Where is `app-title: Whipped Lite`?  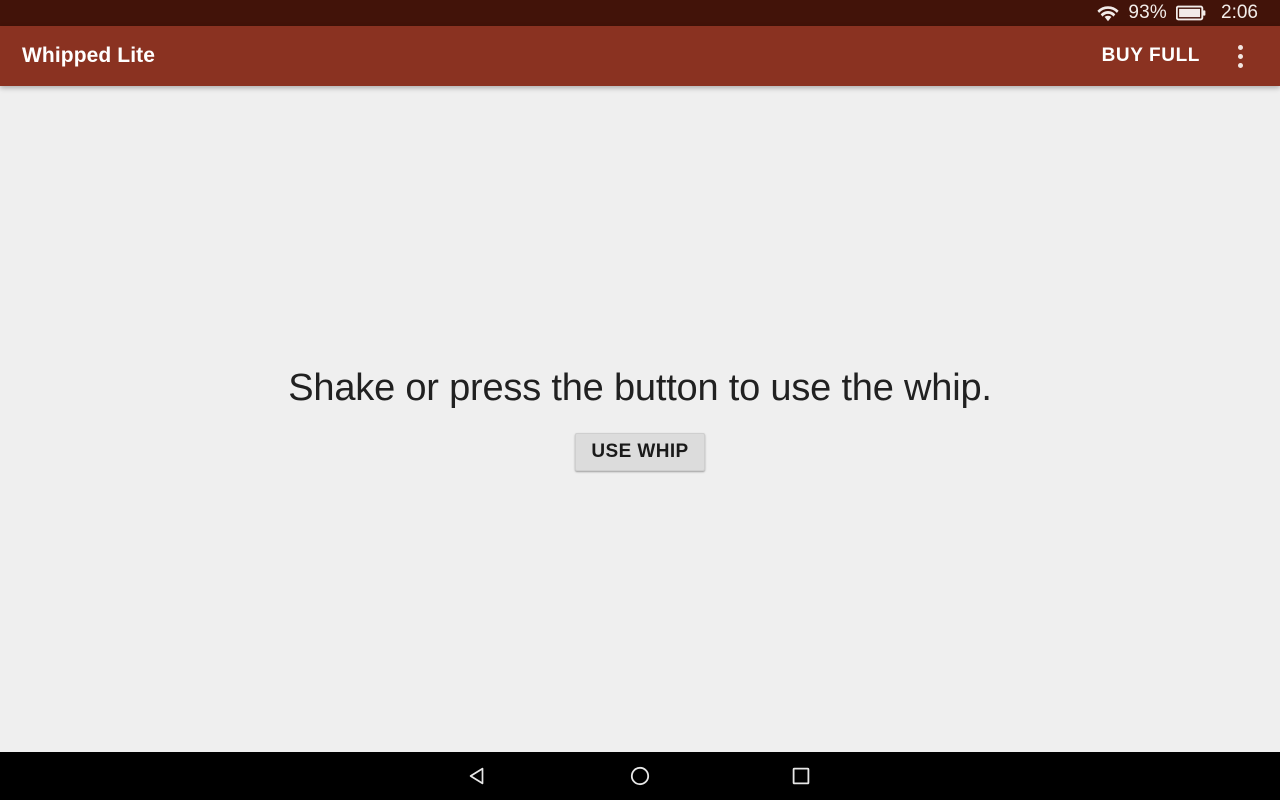 app-title: Whipped Lite is located at coordinates (89, 55).